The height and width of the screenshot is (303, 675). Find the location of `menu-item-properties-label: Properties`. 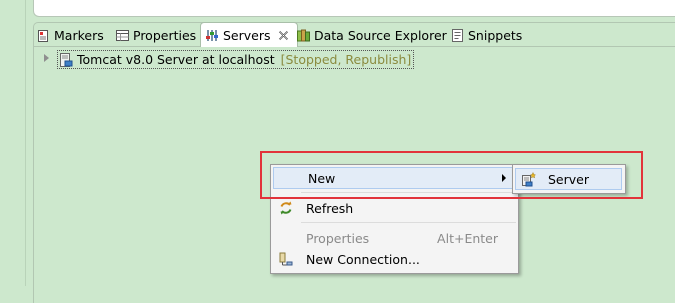

menu-item-properties-label: Properties is located at coordinates (338, 238).